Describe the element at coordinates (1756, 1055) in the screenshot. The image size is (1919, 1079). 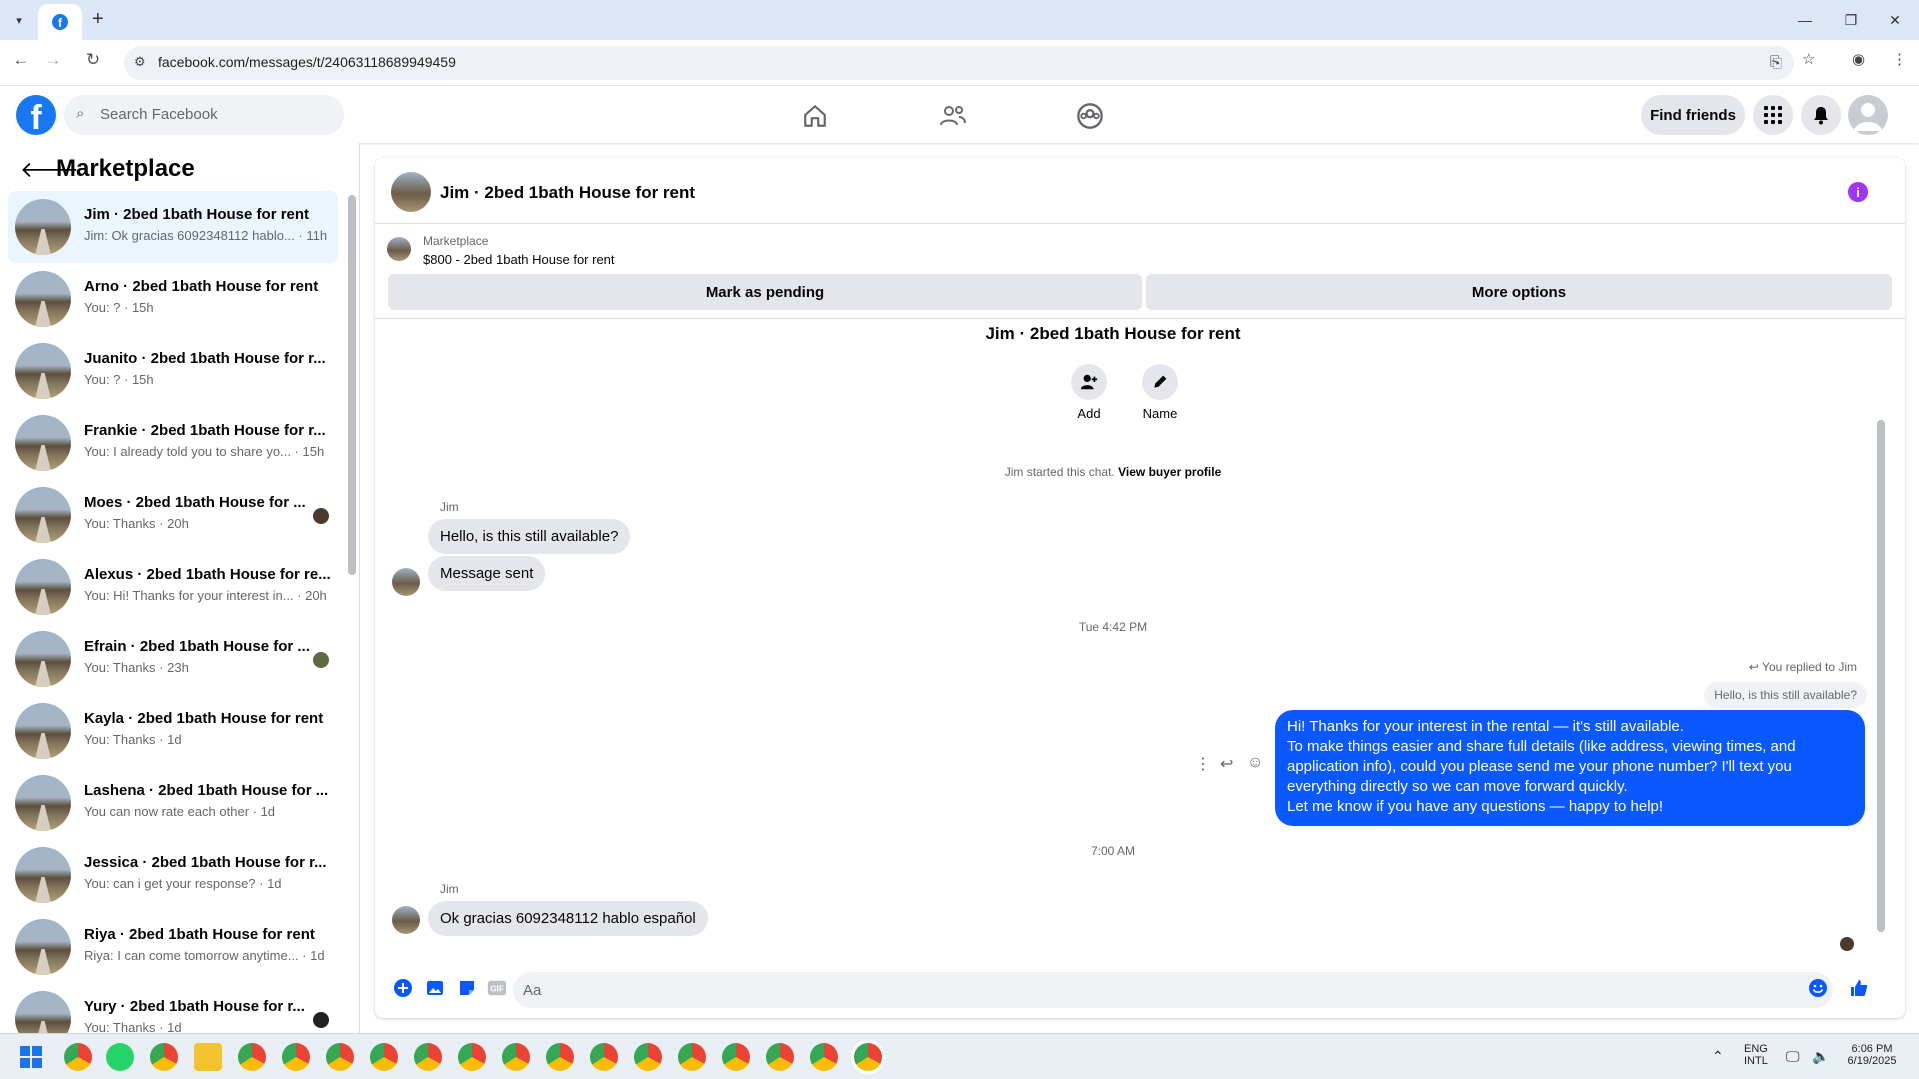
I see `language-indicator: ENG INTL` at that location.